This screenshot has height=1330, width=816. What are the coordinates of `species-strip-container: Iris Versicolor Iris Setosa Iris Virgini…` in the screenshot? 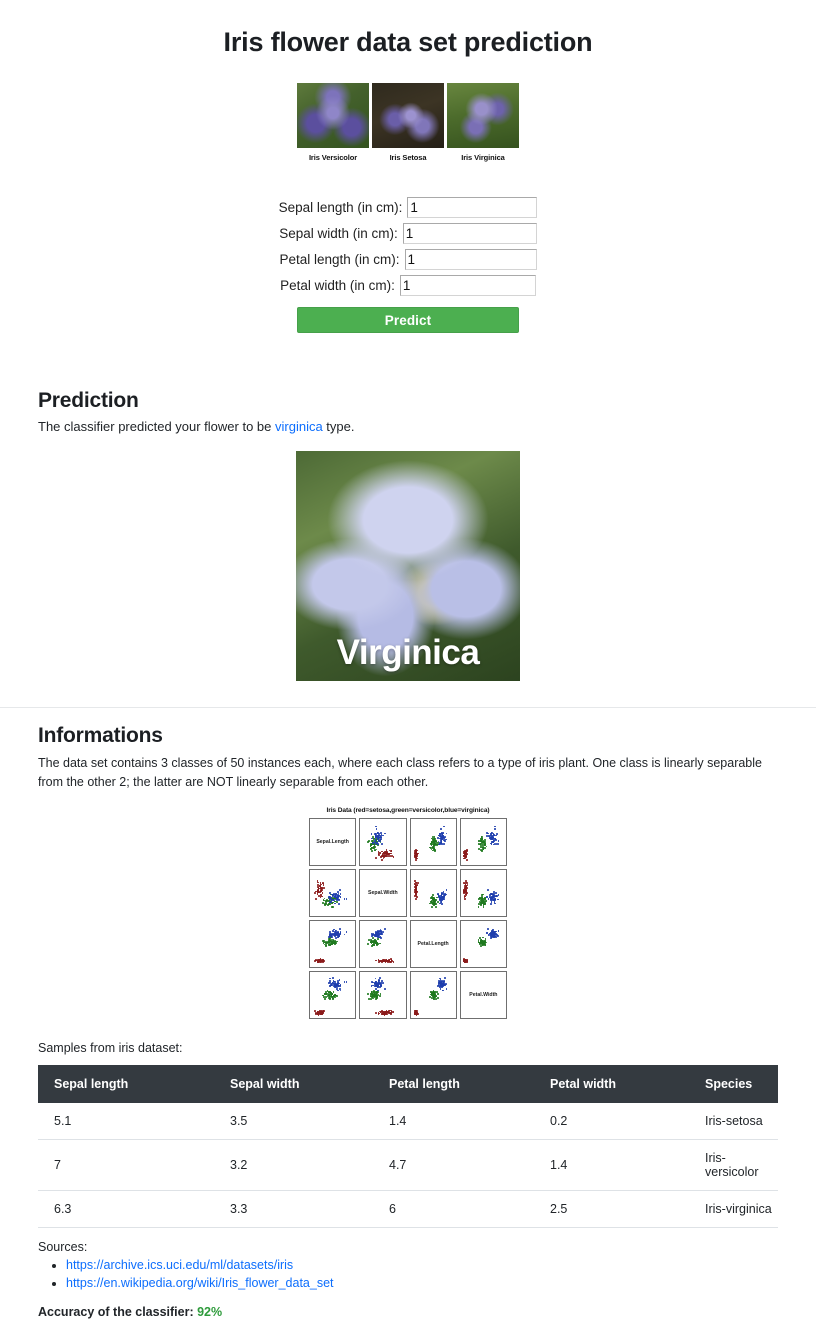 It's located at (408, 125).